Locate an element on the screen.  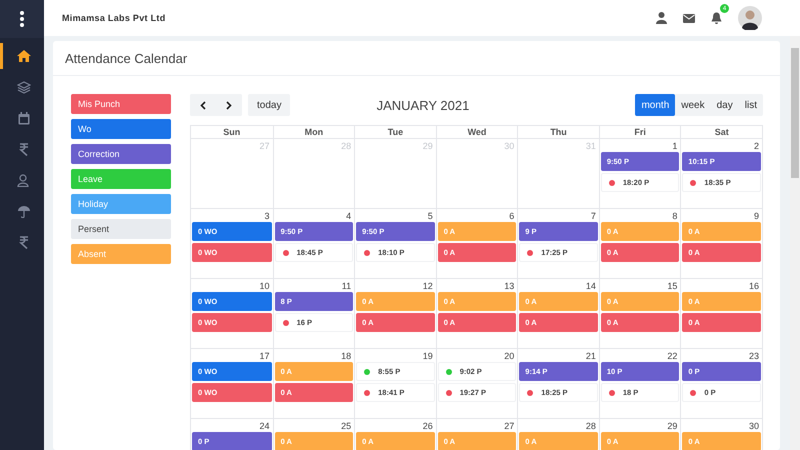
day-number: 13 is located at coordinates (509, 286).